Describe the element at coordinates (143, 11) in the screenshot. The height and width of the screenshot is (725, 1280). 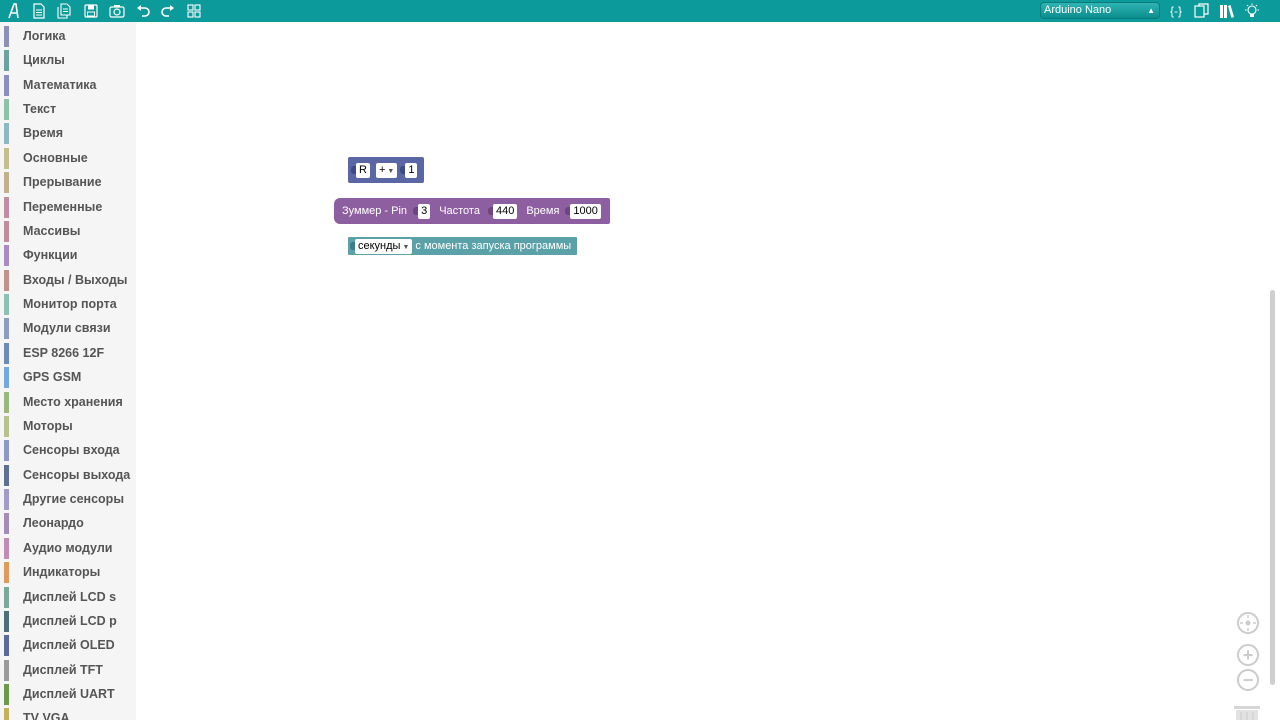
I see `undo-icon` at that location.